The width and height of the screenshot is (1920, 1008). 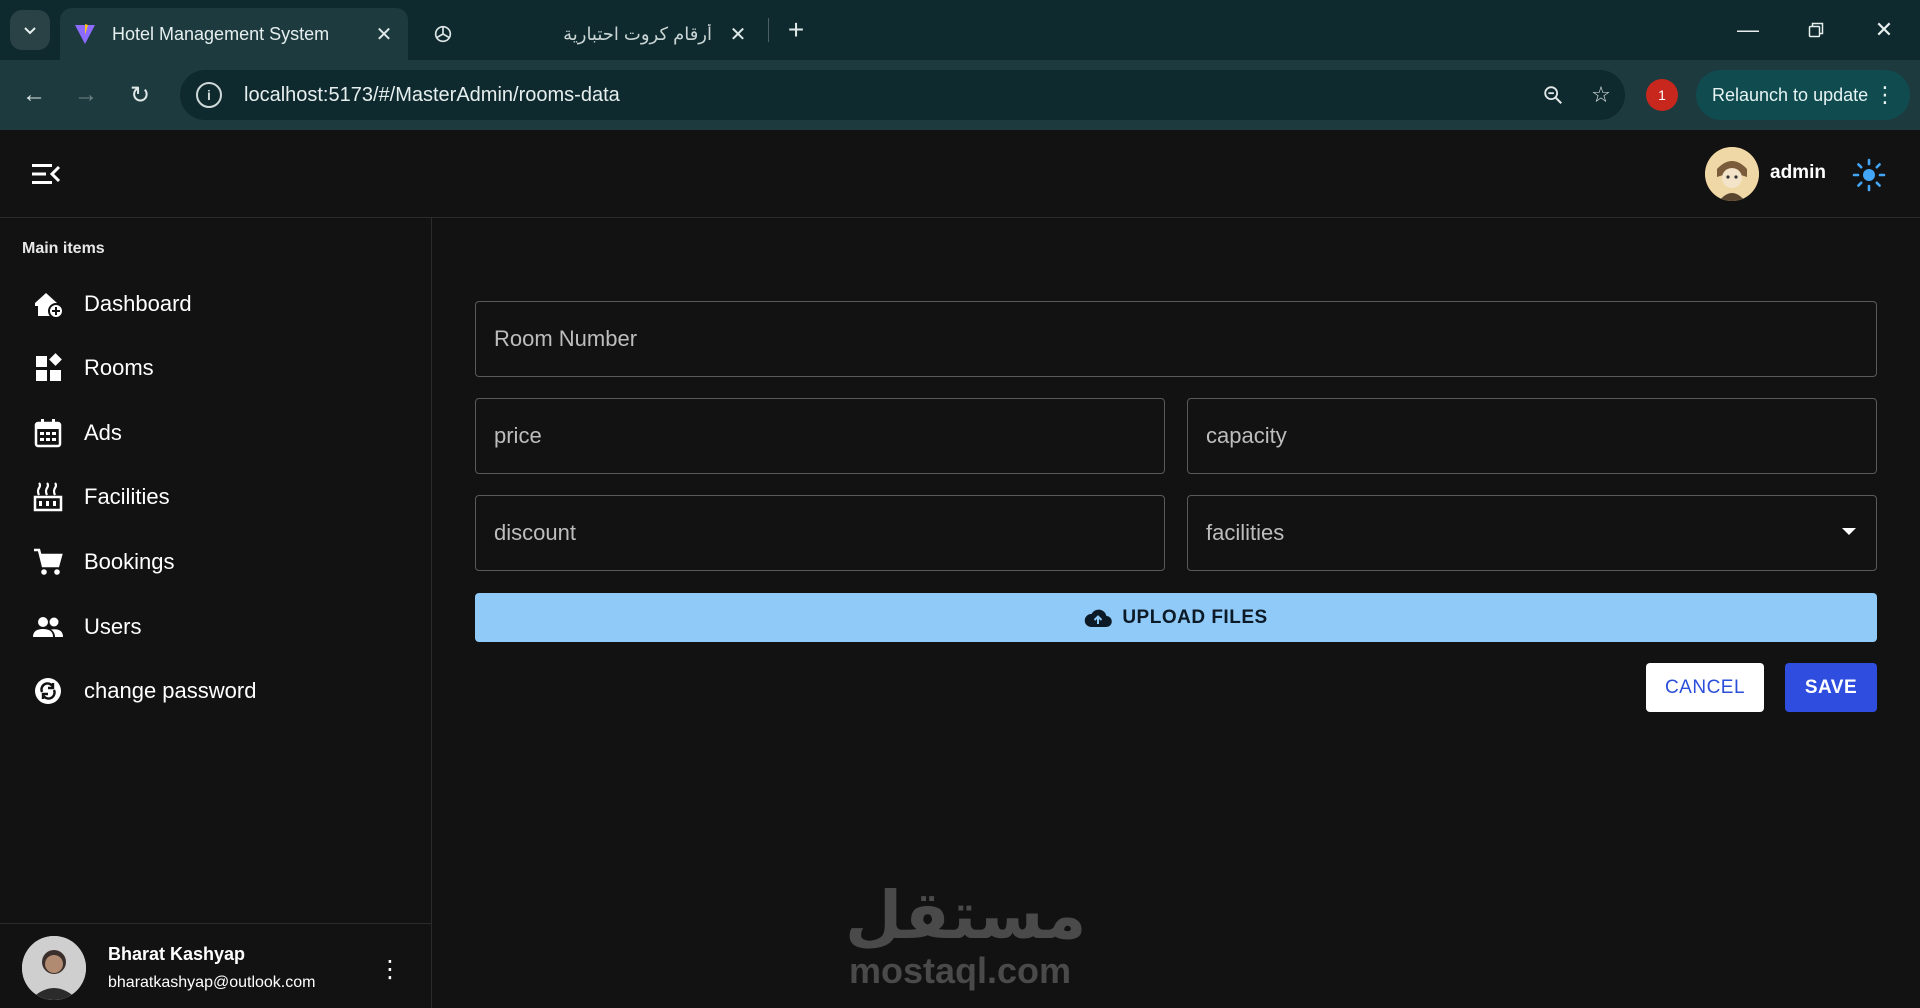 I want to click on watermark-logo: مستقل mostaql.com, so click(x=966, y=934).